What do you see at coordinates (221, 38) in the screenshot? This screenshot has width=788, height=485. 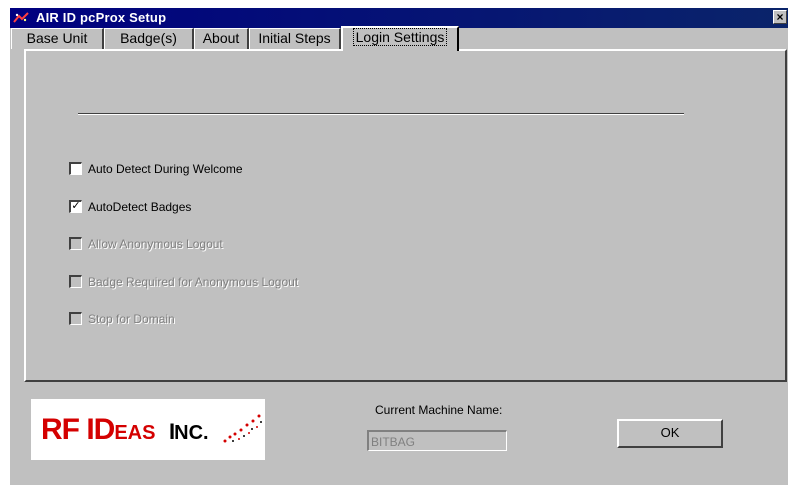 I see `tab-about: About` at bounding box center [221, 38].